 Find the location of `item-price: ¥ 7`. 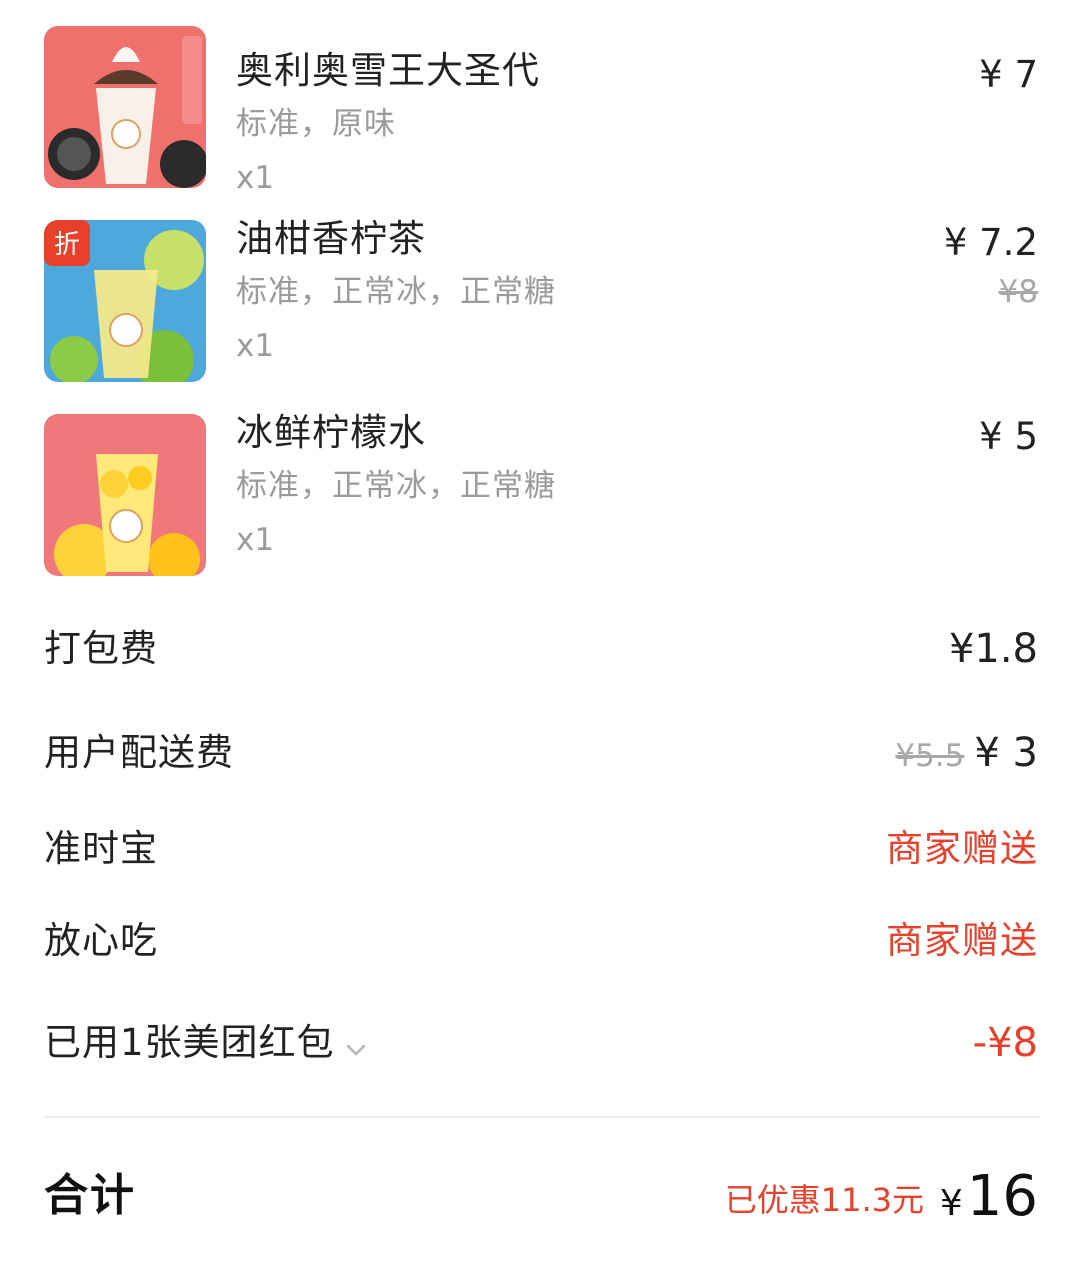

item-price: ¥ 7 is located at coordinates (1008, 74).